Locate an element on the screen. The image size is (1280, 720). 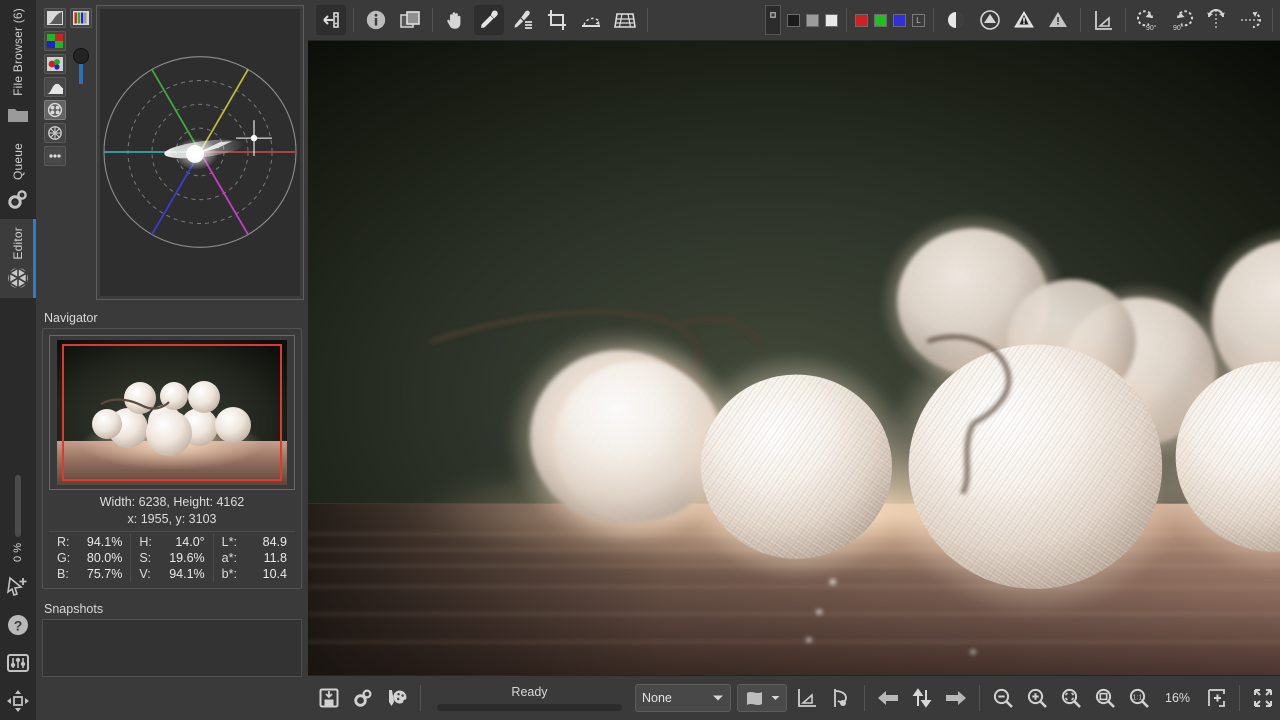
readout-value: 94.1% is located at coordinates (187, 574).